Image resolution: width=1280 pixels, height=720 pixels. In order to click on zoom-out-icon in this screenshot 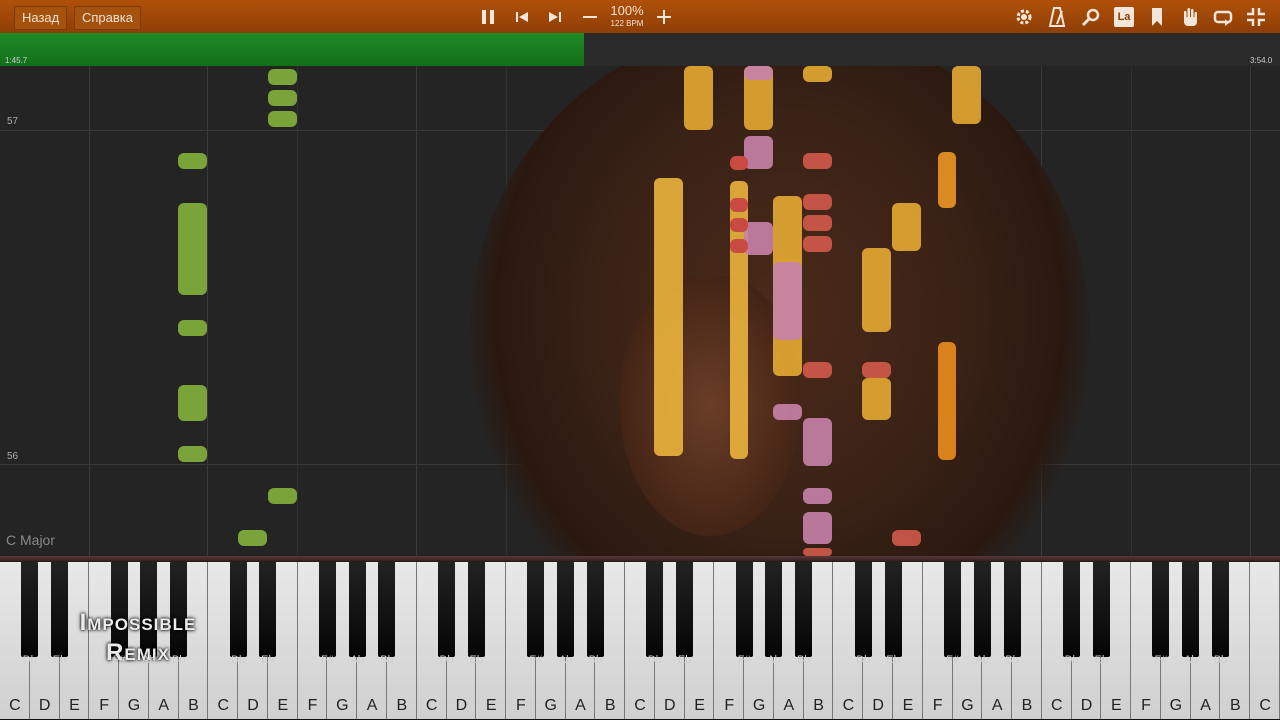, I will do `click(590, 17)`.